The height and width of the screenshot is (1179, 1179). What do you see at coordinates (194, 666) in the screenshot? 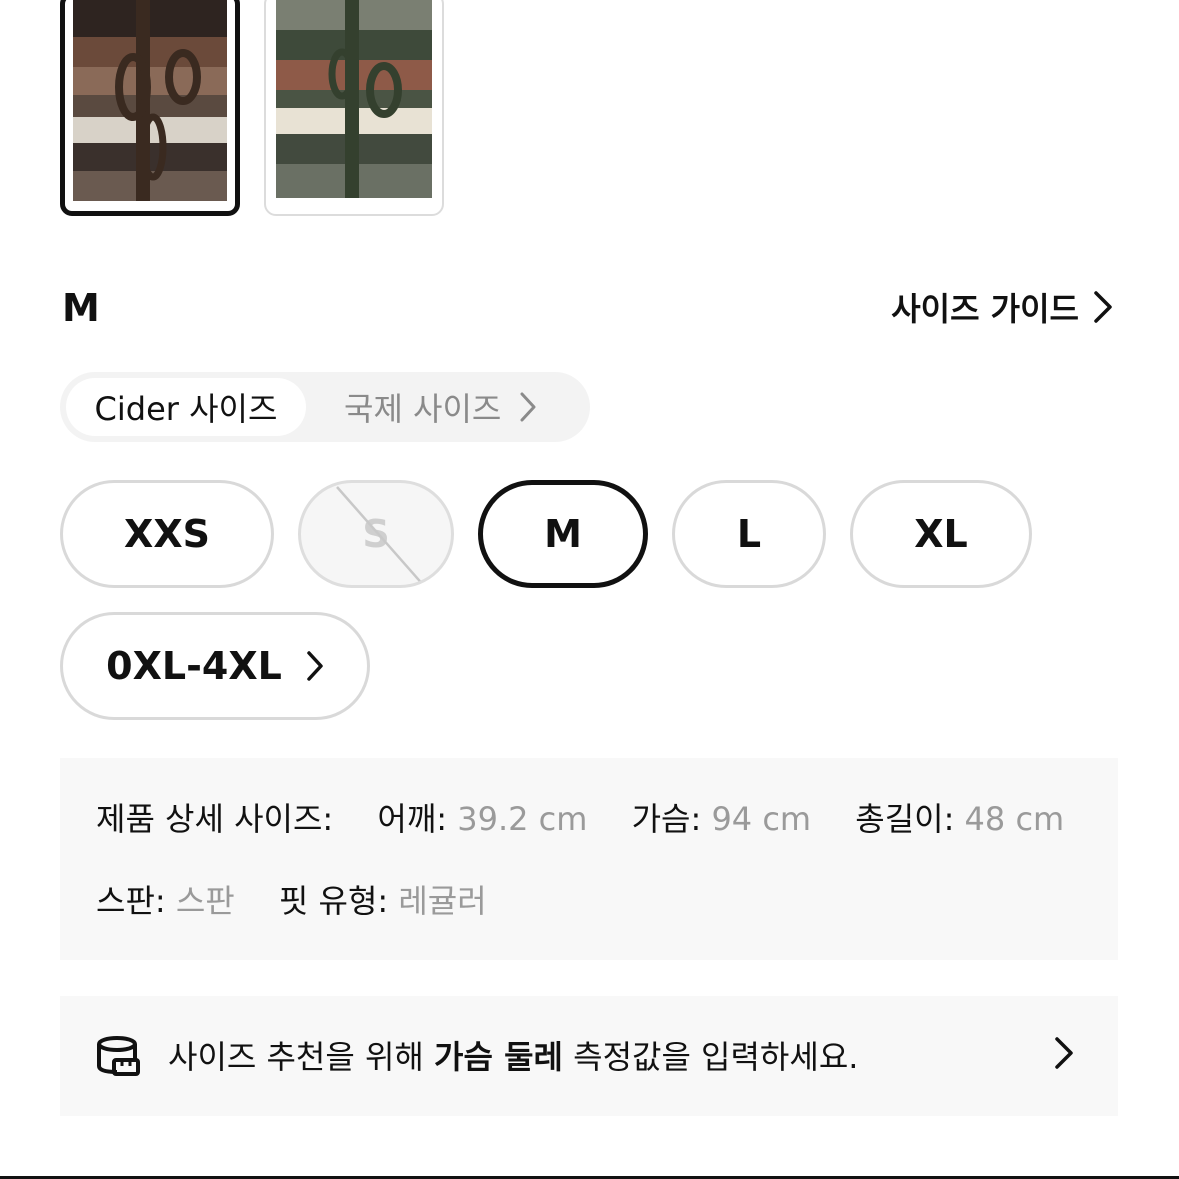
I see `size-option-label: 0XL-4XL` at bounding box center [194, 666].